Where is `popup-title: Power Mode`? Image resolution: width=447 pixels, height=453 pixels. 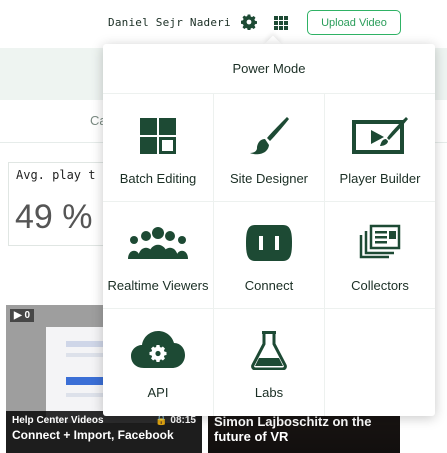 popup-title: Power Mode is located at coordinates (269, 69).